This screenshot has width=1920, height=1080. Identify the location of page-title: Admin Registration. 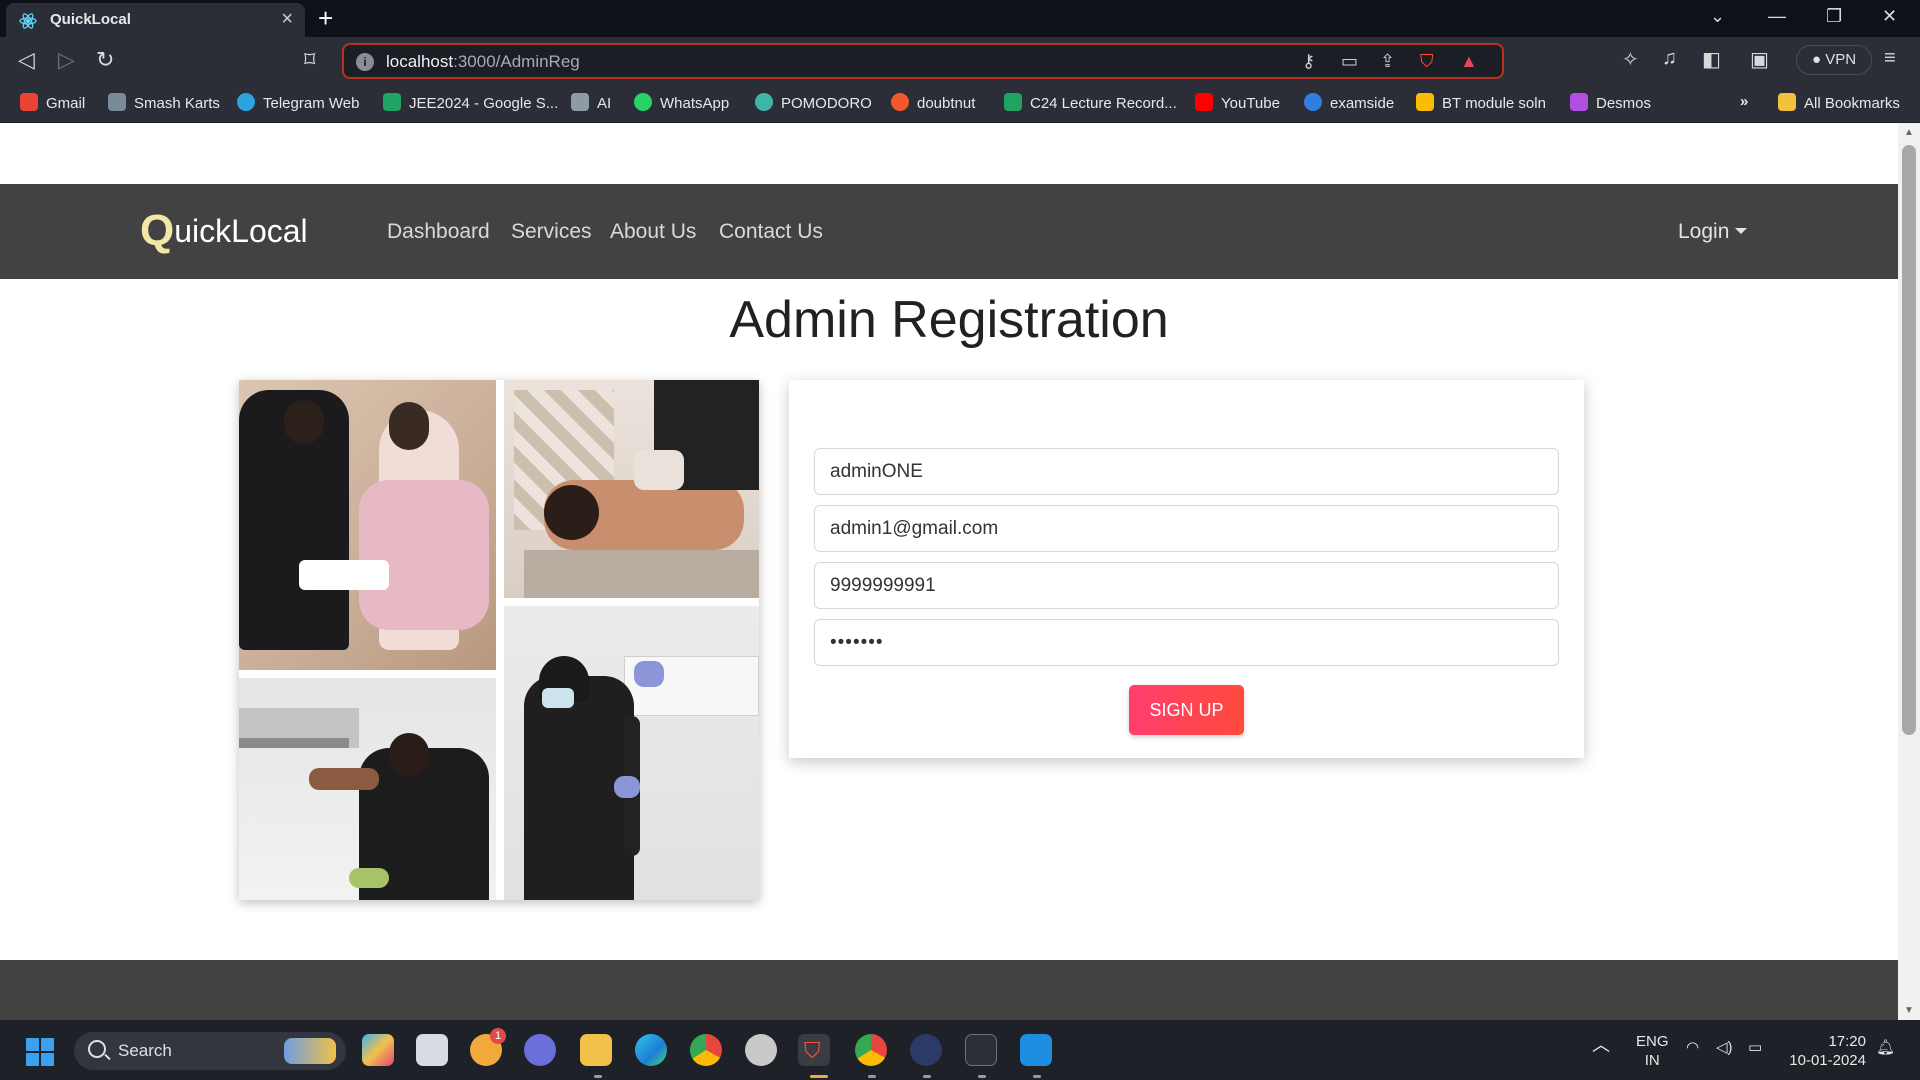
(949, 320).